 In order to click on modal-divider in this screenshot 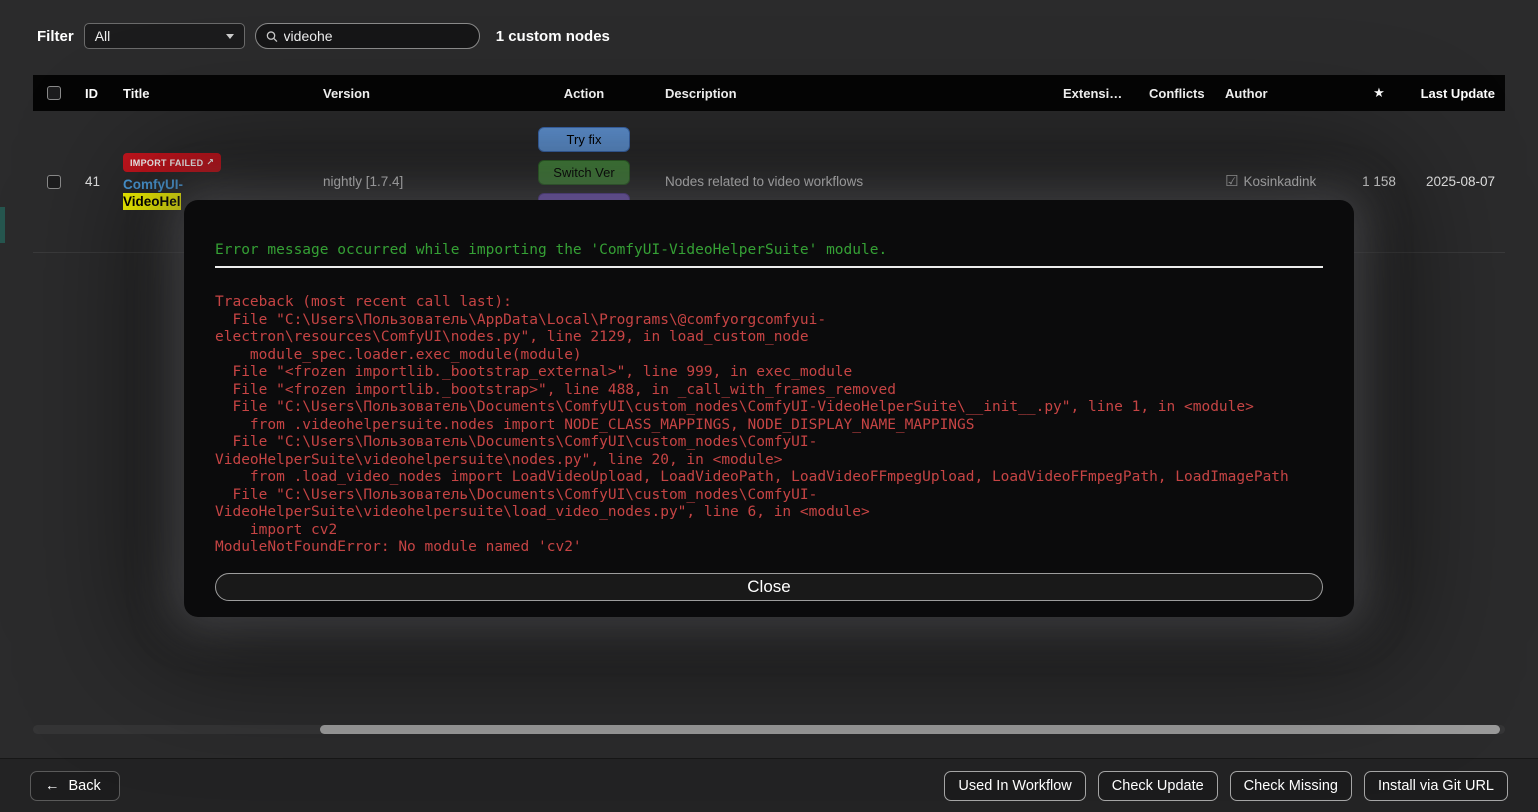, I will do `click(769, 267)`.